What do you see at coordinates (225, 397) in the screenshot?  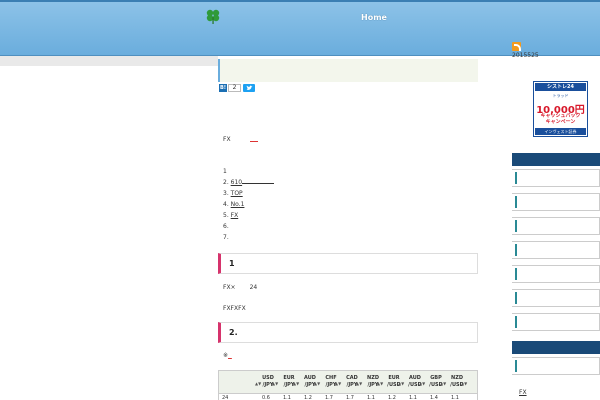 I see `row-label: 24` at bounding box center [225, 397].